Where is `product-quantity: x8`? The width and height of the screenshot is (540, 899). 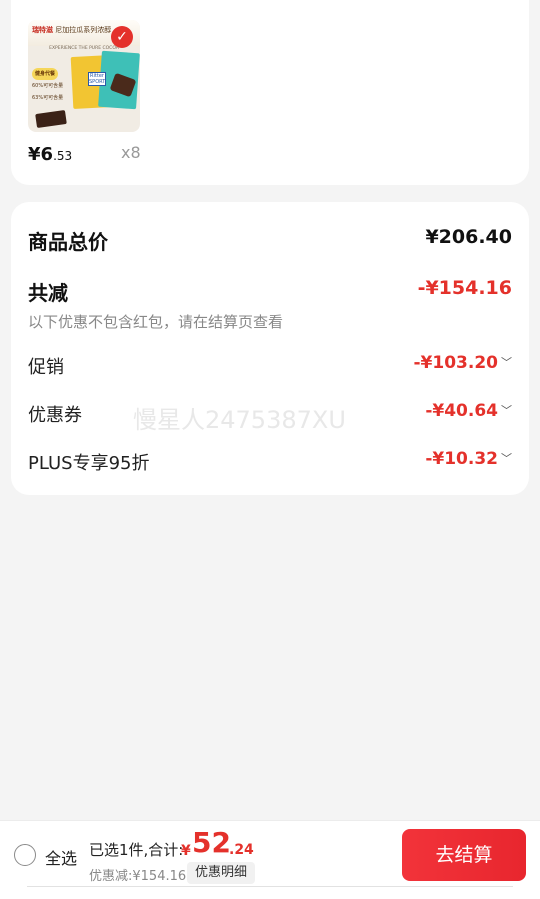
product-quantity: x8 is located at coordinates (131, 152).